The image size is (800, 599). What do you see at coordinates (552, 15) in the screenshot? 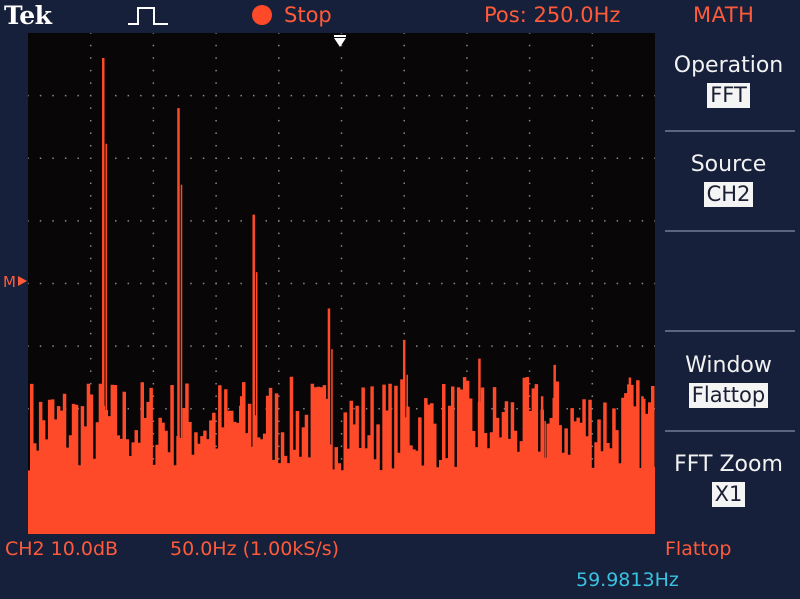
I see `position-readout: Pos: 250.0Hz` at bounding box center [552, 15].